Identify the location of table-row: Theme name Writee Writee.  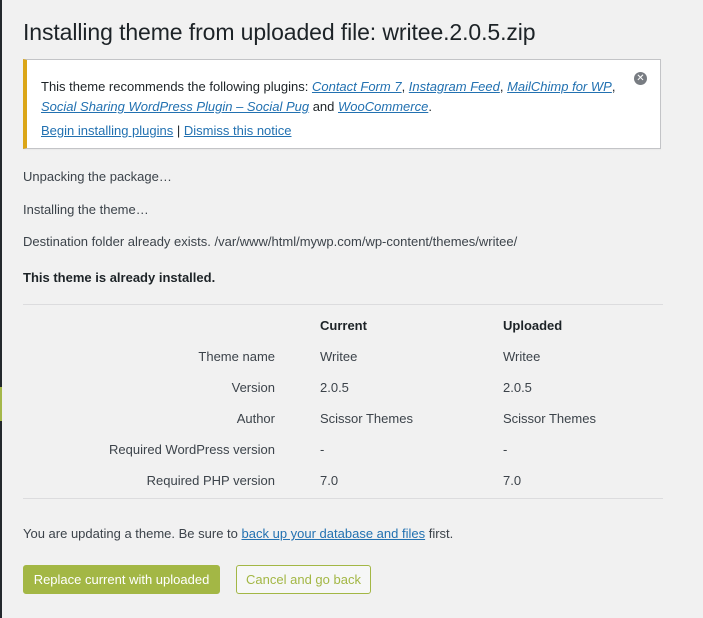
(343, 364).